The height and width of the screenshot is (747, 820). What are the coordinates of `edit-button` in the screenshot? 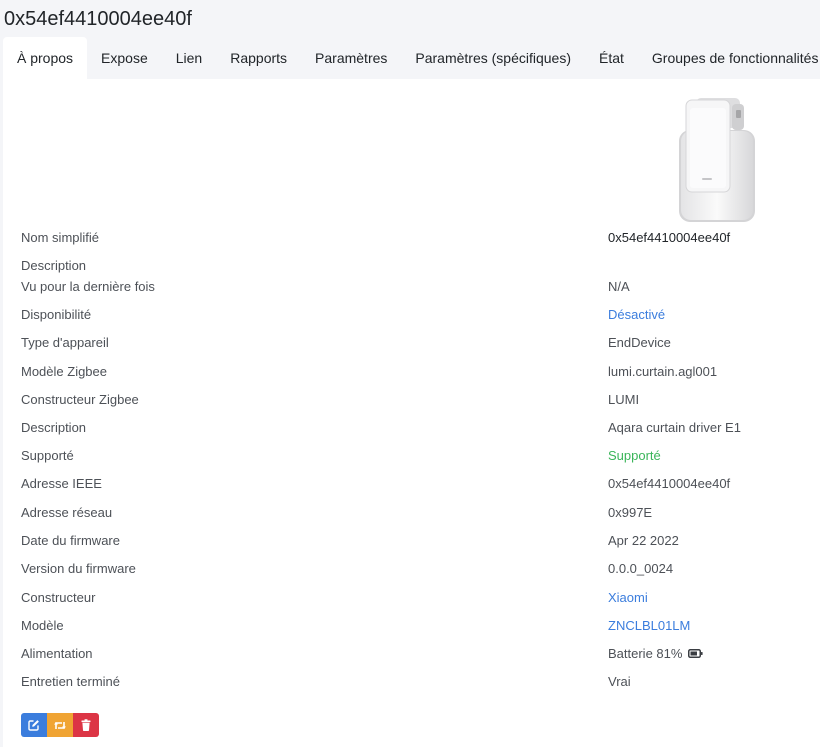 It's located at (34, 725).